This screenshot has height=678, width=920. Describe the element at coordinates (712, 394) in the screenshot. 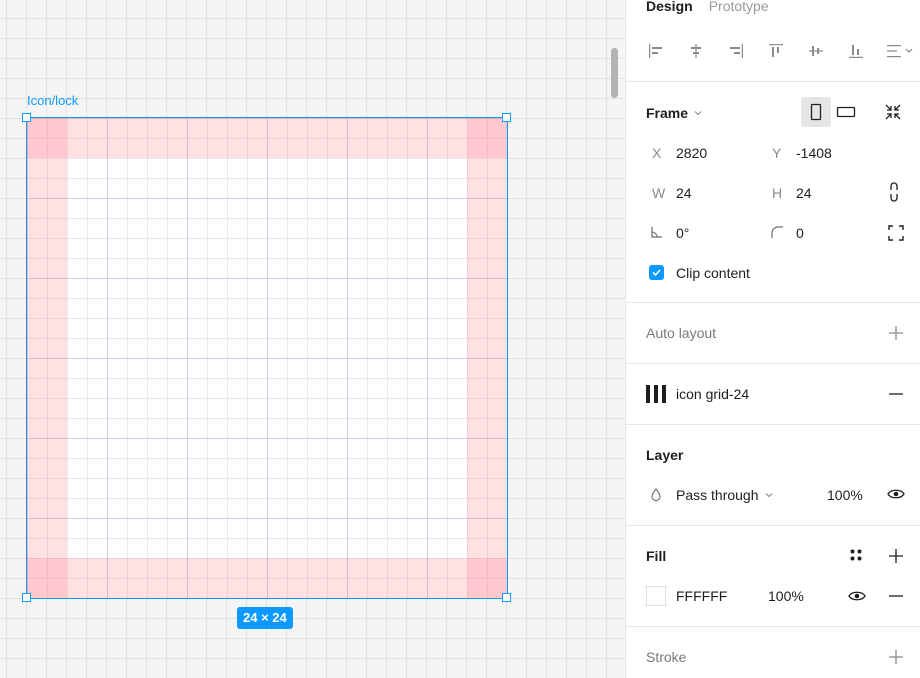

I see `layout-grid-name: icon grid-24` at that location.